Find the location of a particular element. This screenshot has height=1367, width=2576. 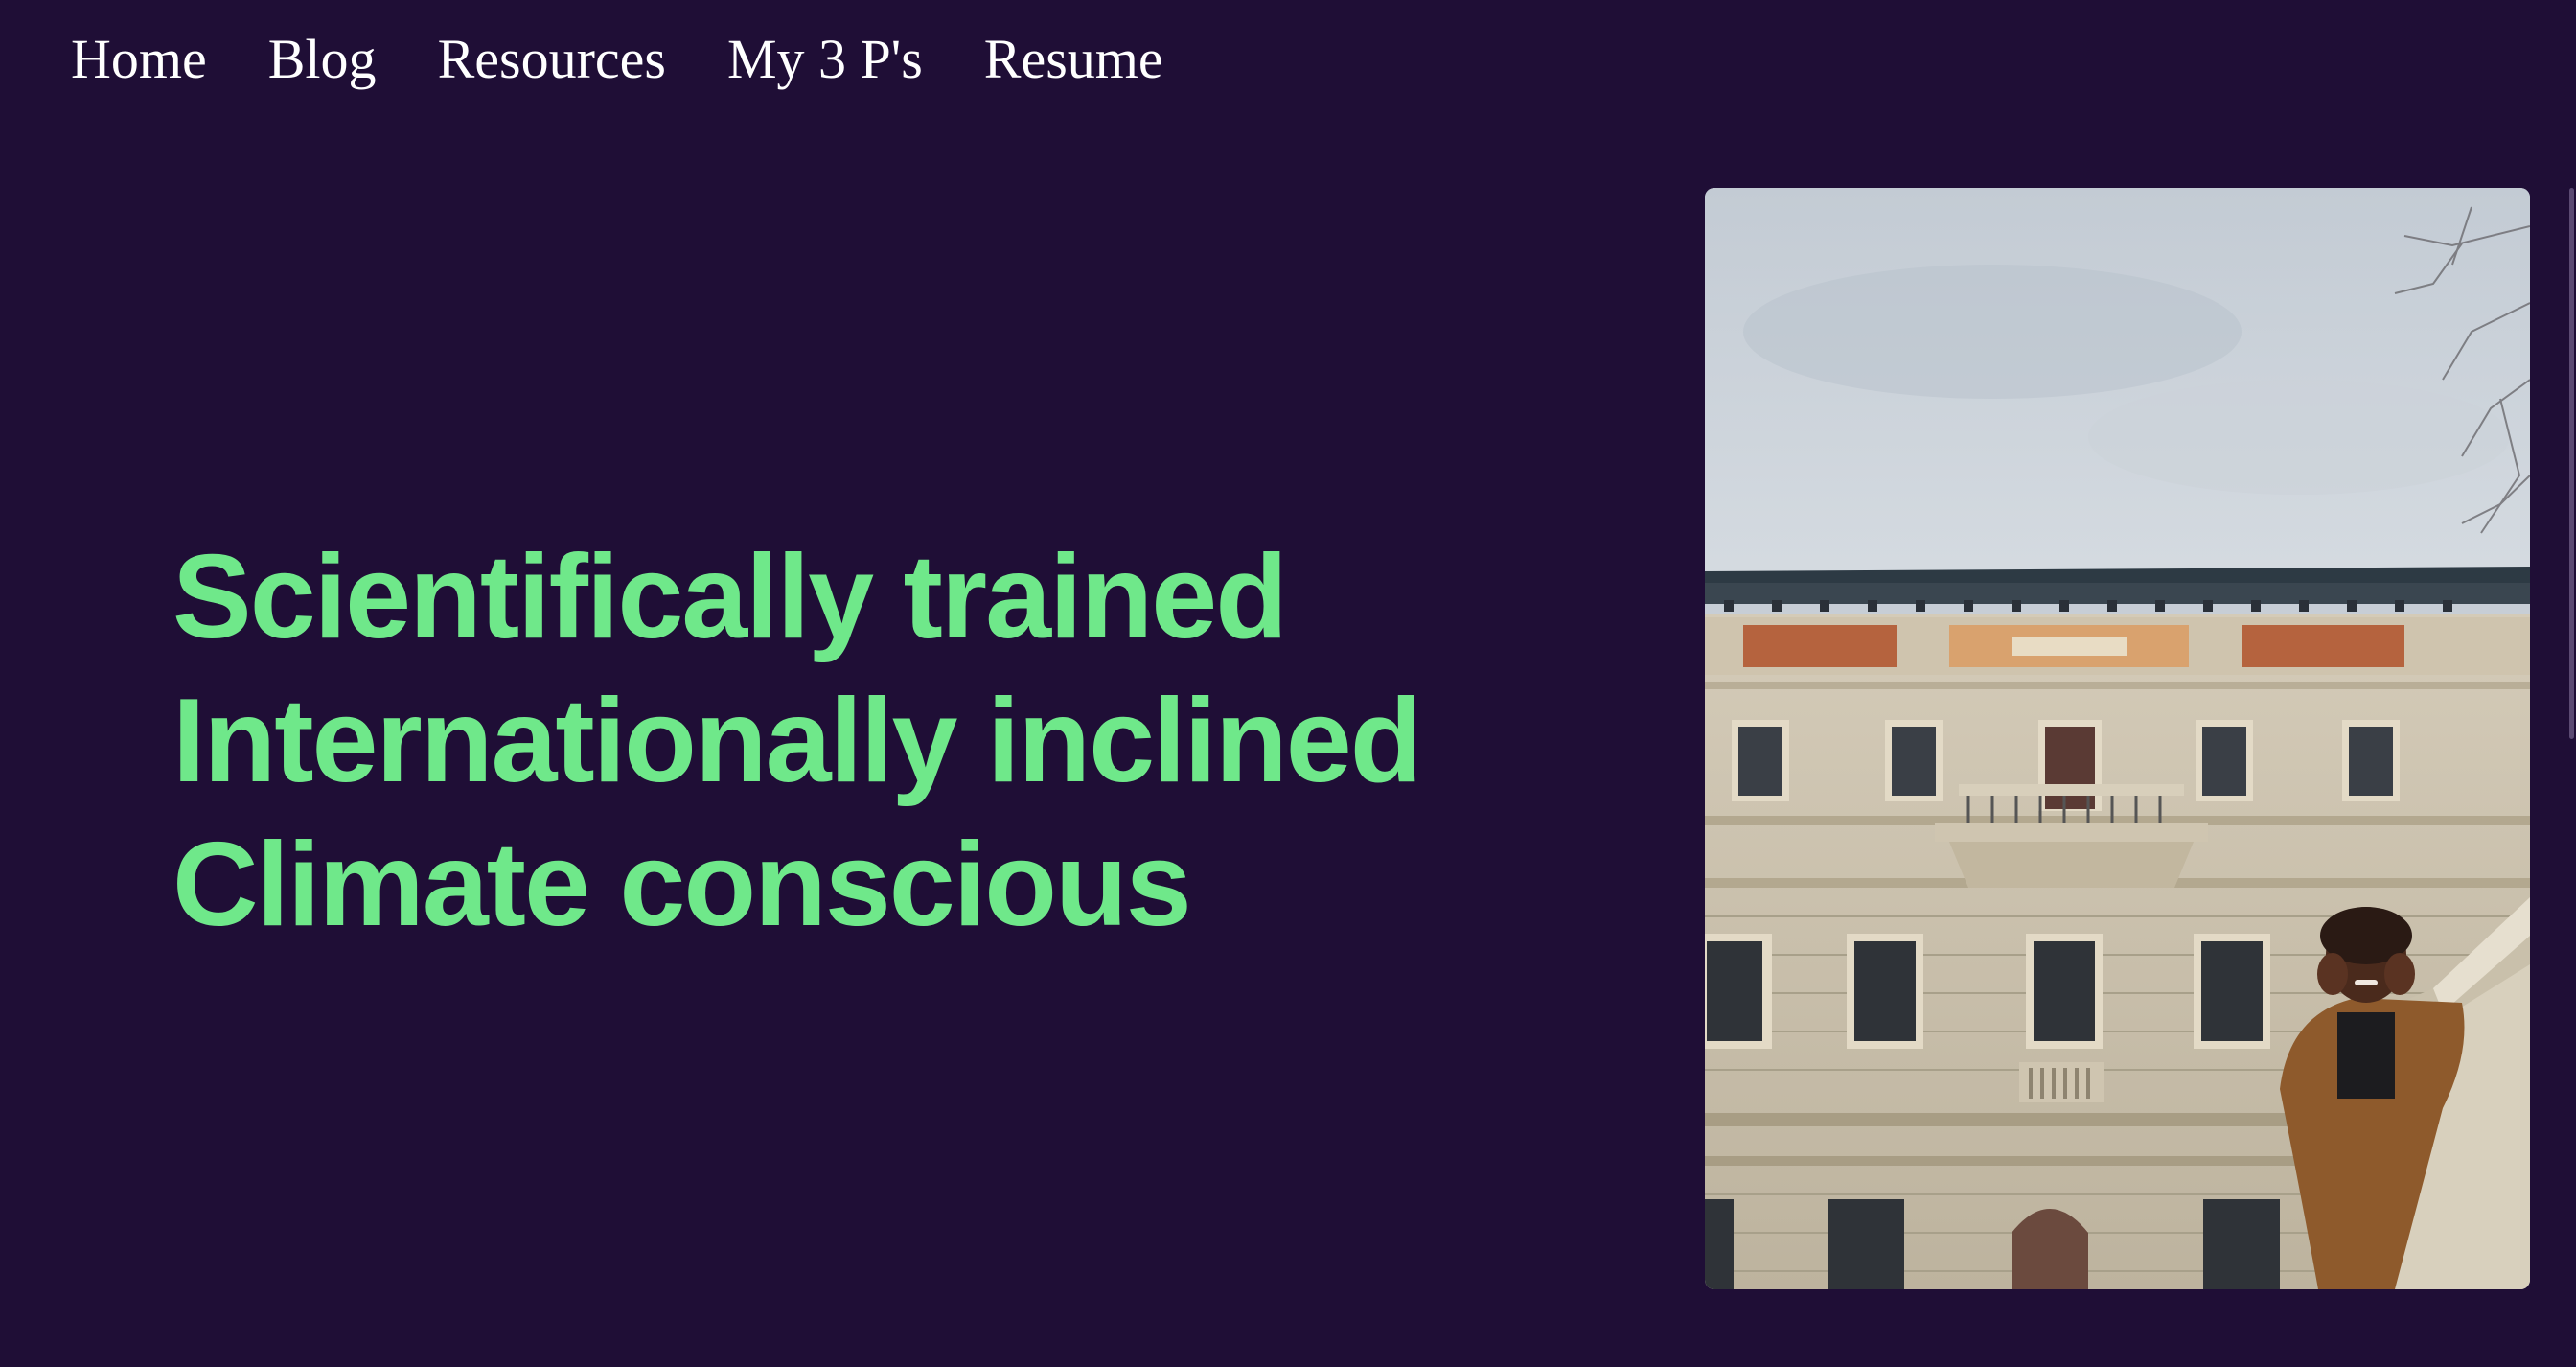

hero-line-internationally-inclined: Internationally inclined is located at coordinates (797, 741).